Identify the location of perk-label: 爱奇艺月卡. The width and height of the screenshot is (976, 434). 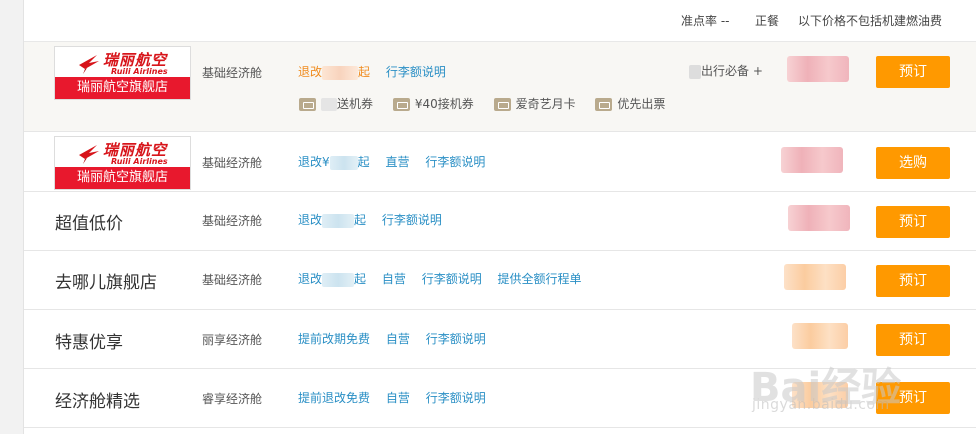
(545, 104).